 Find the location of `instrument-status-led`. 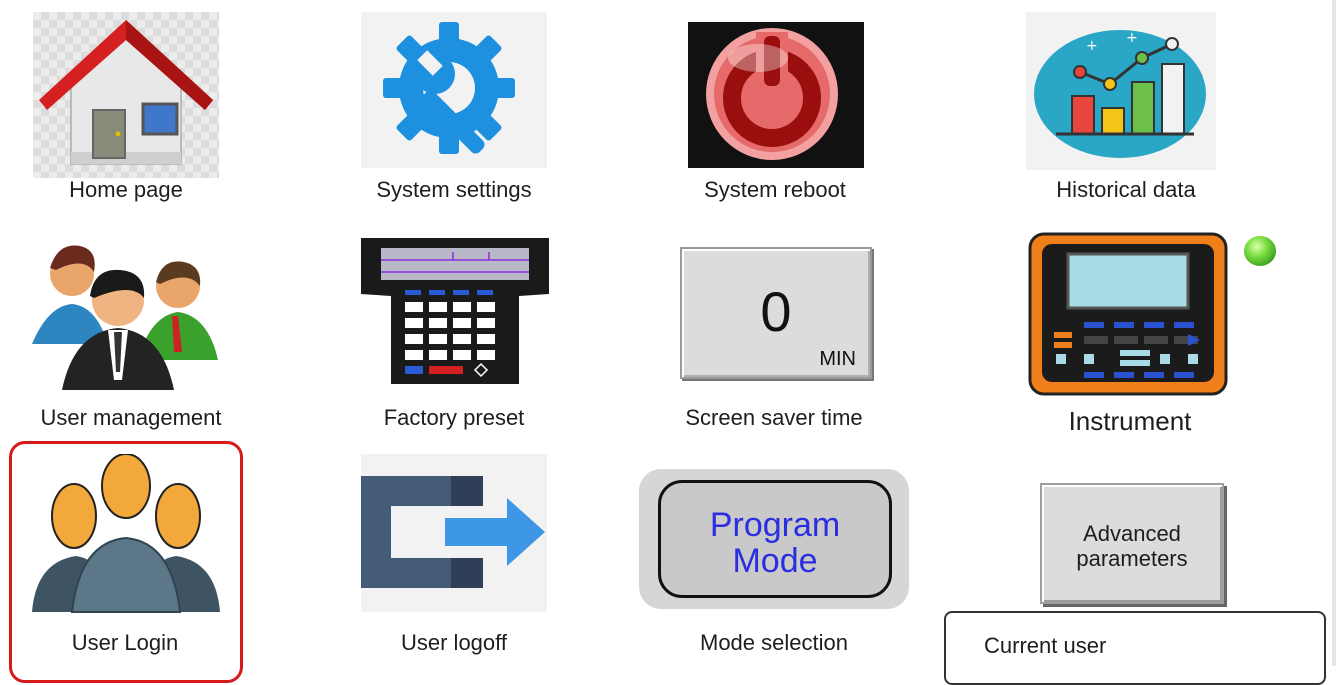

instrument-status-led is located at coordinates (1260, 251).